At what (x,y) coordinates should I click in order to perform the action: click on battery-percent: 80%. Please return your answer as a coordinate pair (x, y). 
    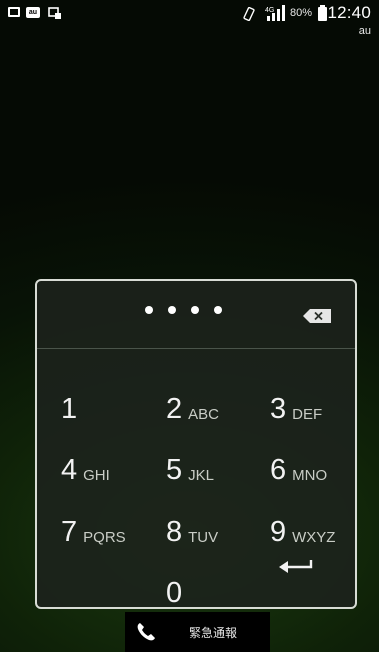
    Looking at the image, I should click on (301, 13).